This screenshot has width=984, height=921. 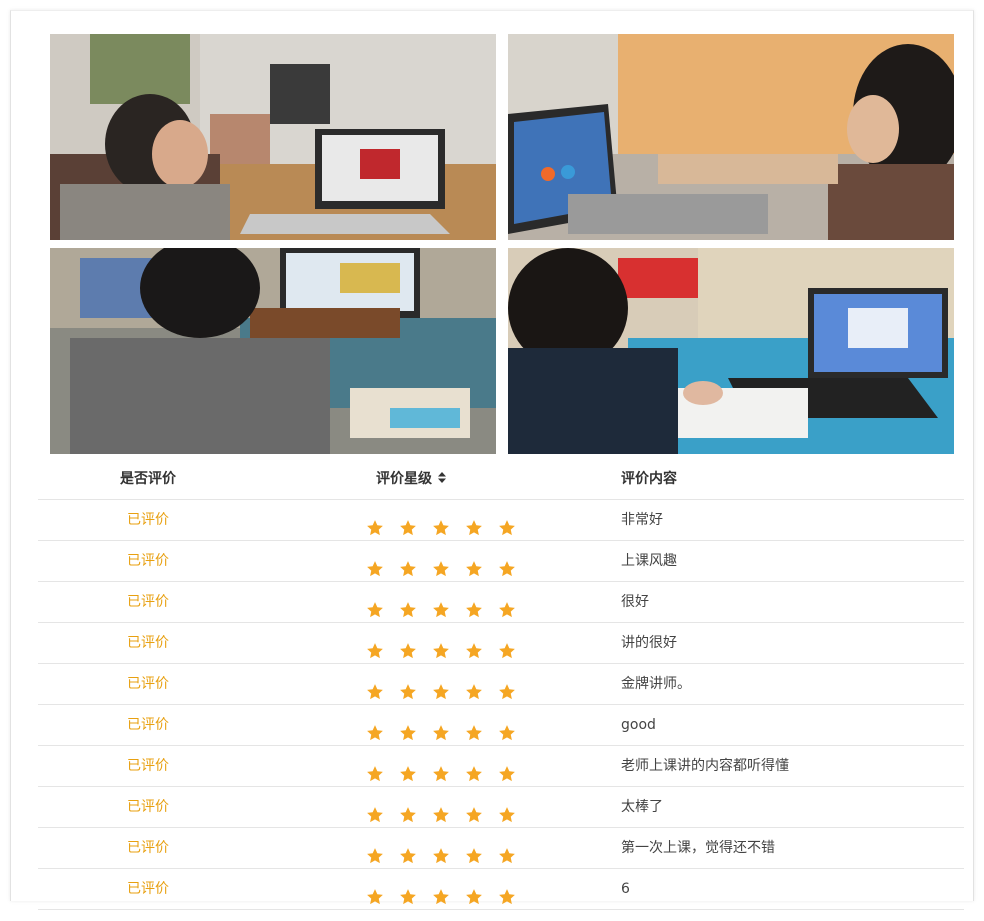 What do you see at coordinates (404, 479) in the screenshot?
I see `header-rating-label: 评价星级` at bounding box center [404, 479].